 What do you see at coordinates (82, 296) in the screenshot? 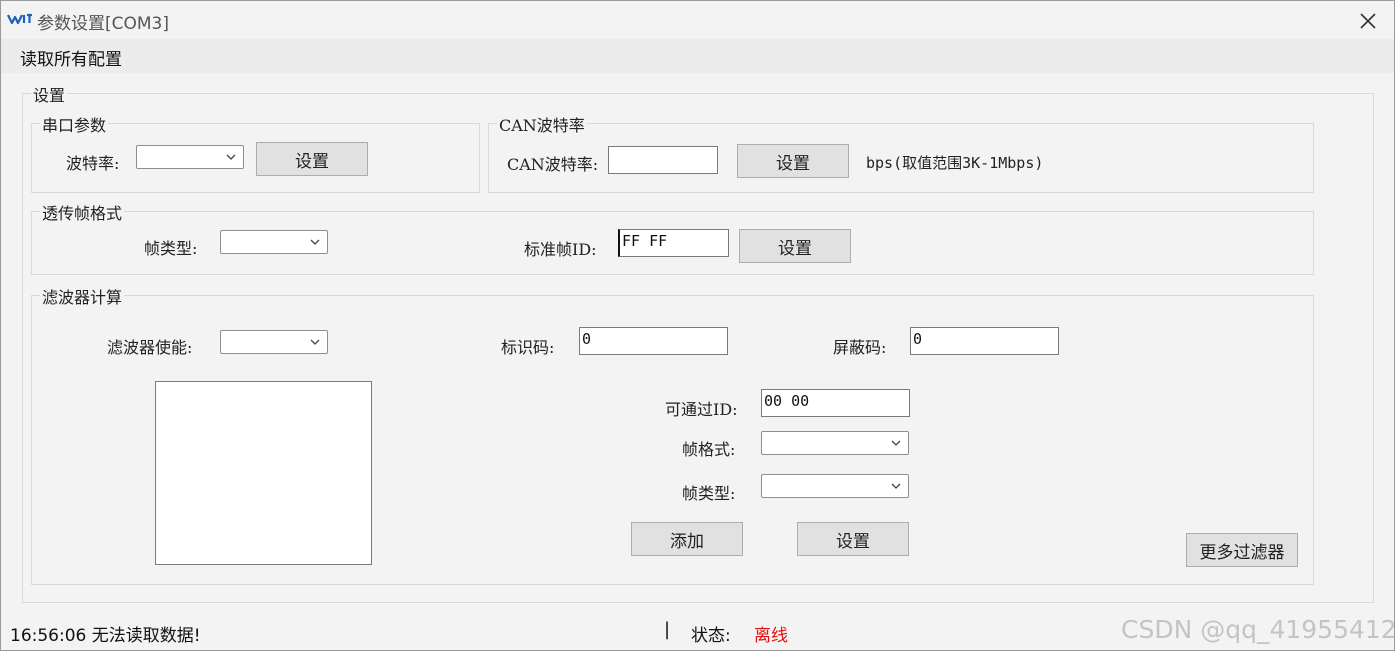
I see `filter-calc-legend: 滤波器计算` at bounding box center [82, 296].